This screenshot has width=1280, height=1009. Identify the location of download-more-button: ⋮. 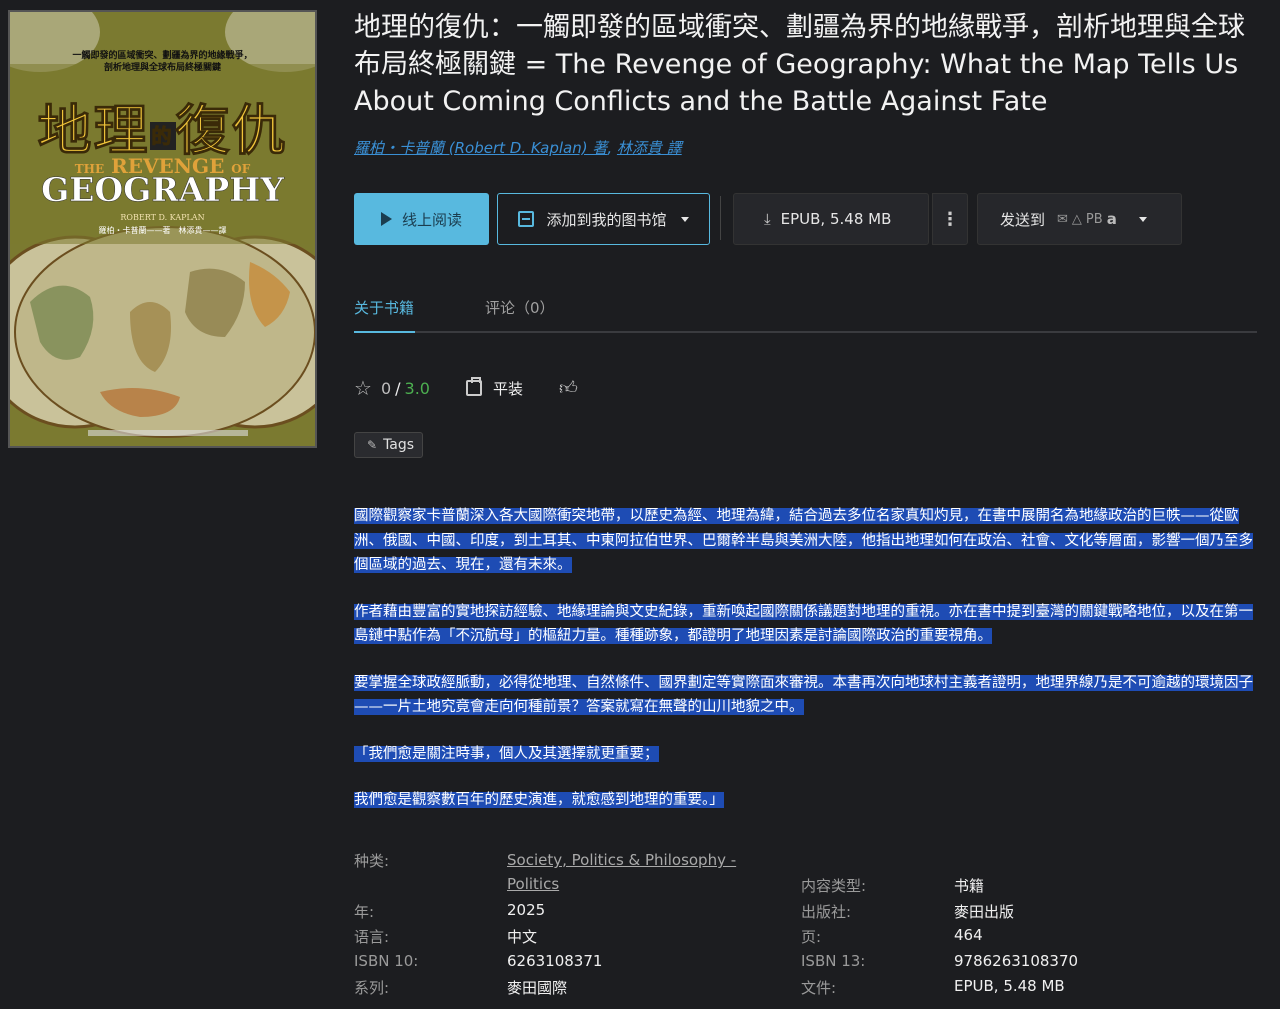
(950, 219).